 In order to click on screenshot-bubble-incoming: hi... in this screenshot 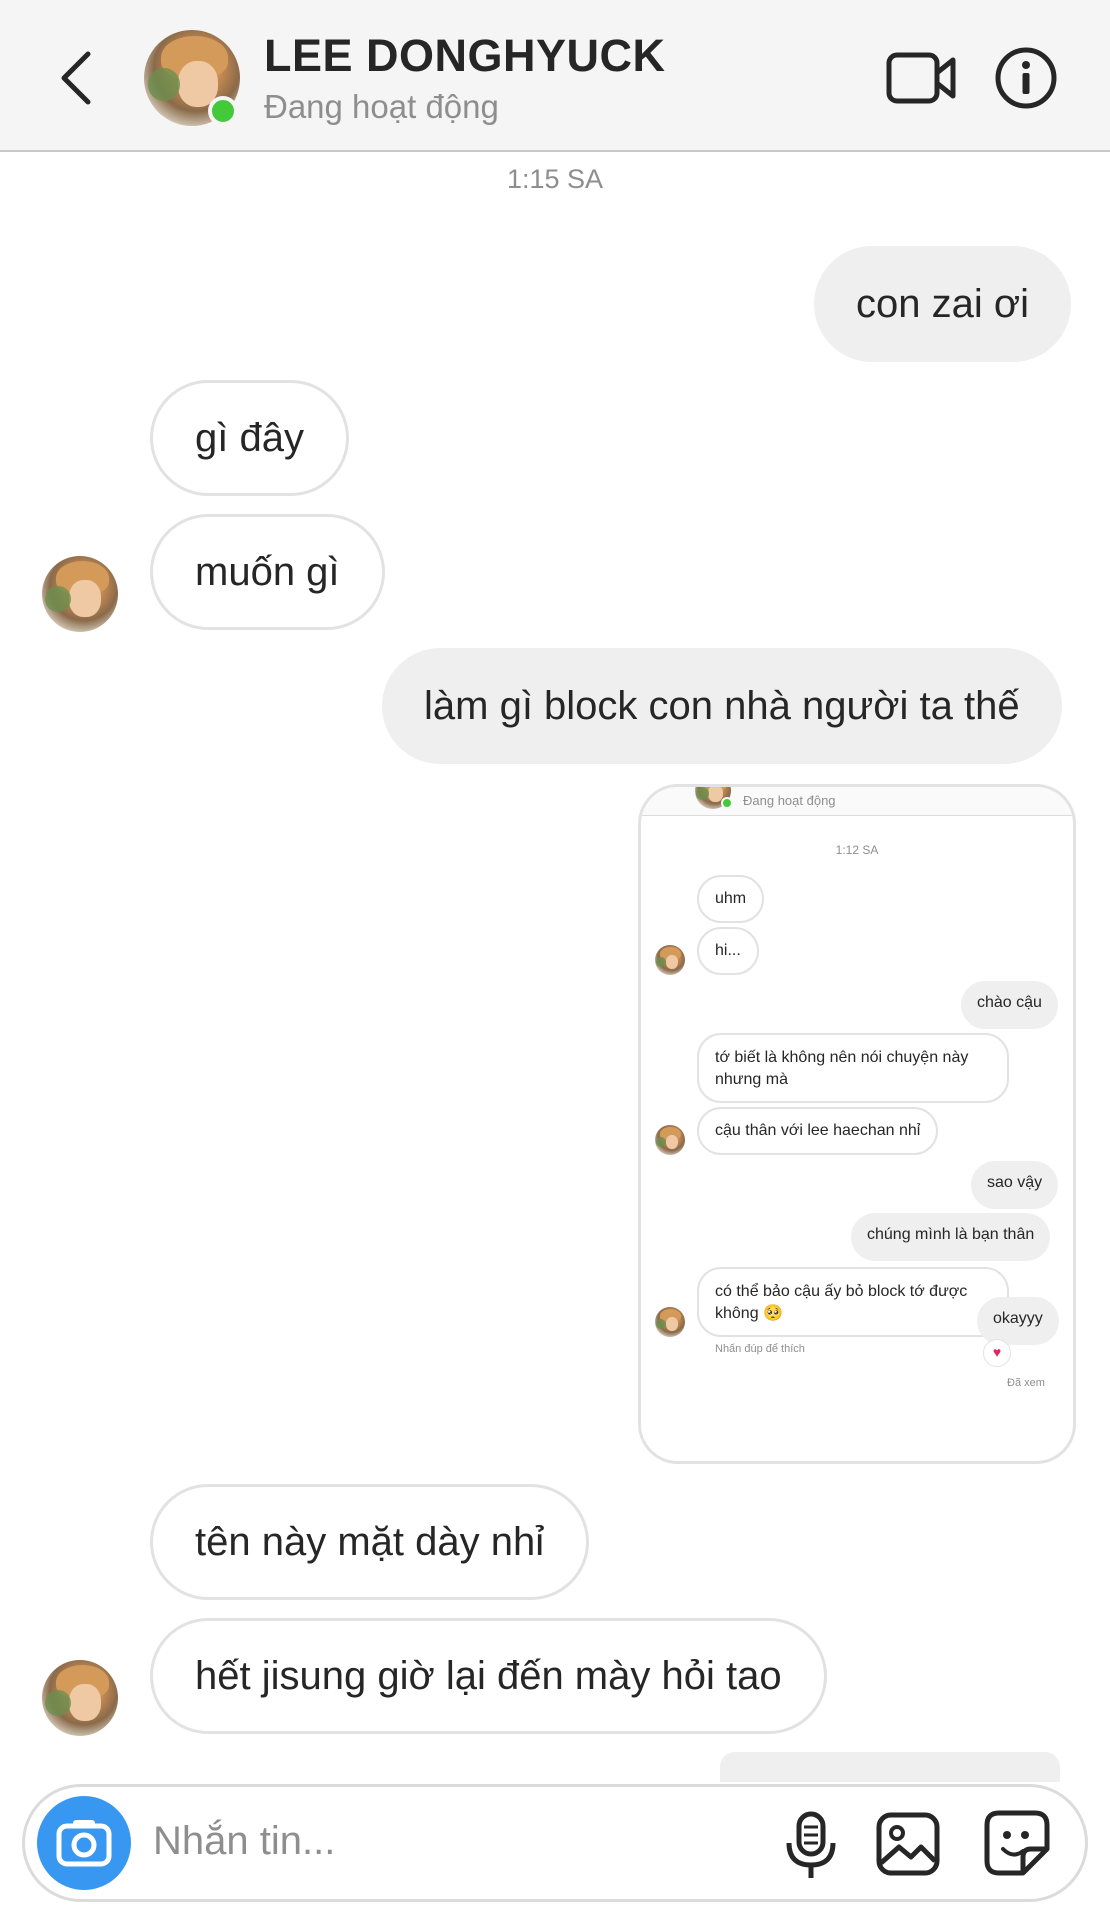, I will do `click(728, 951)`.